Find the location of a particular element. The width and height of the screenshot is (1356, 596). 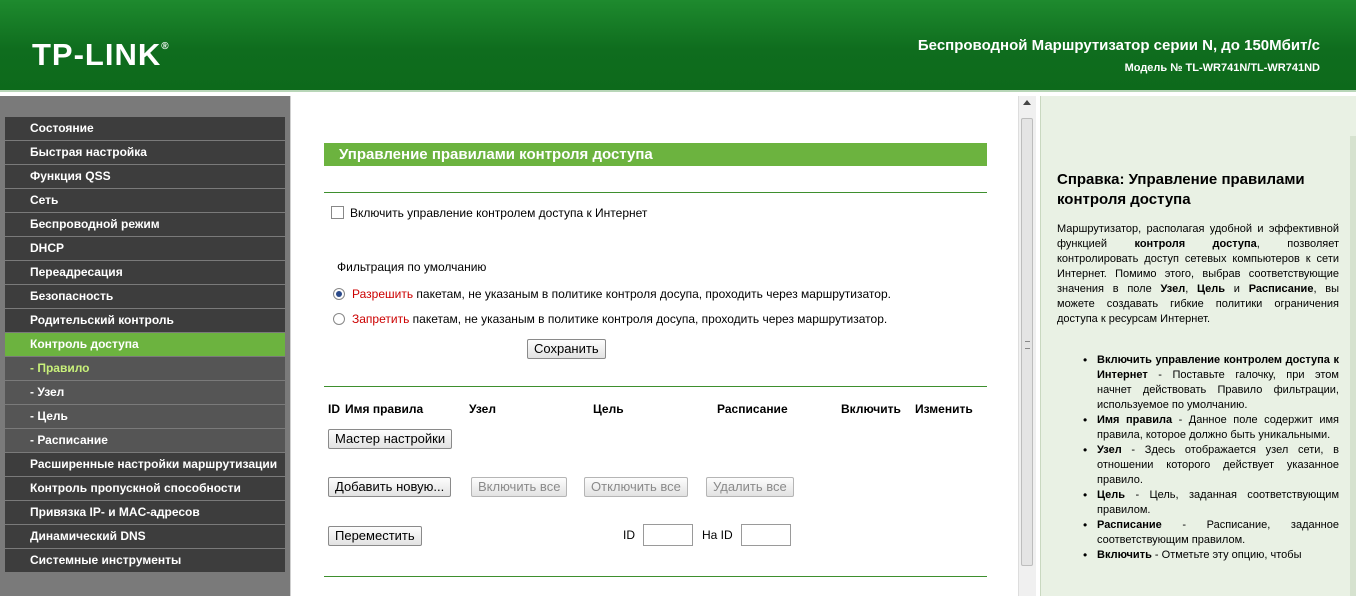

sidebar-item-qss: Функция QSS is located at coordinates (145, 176).